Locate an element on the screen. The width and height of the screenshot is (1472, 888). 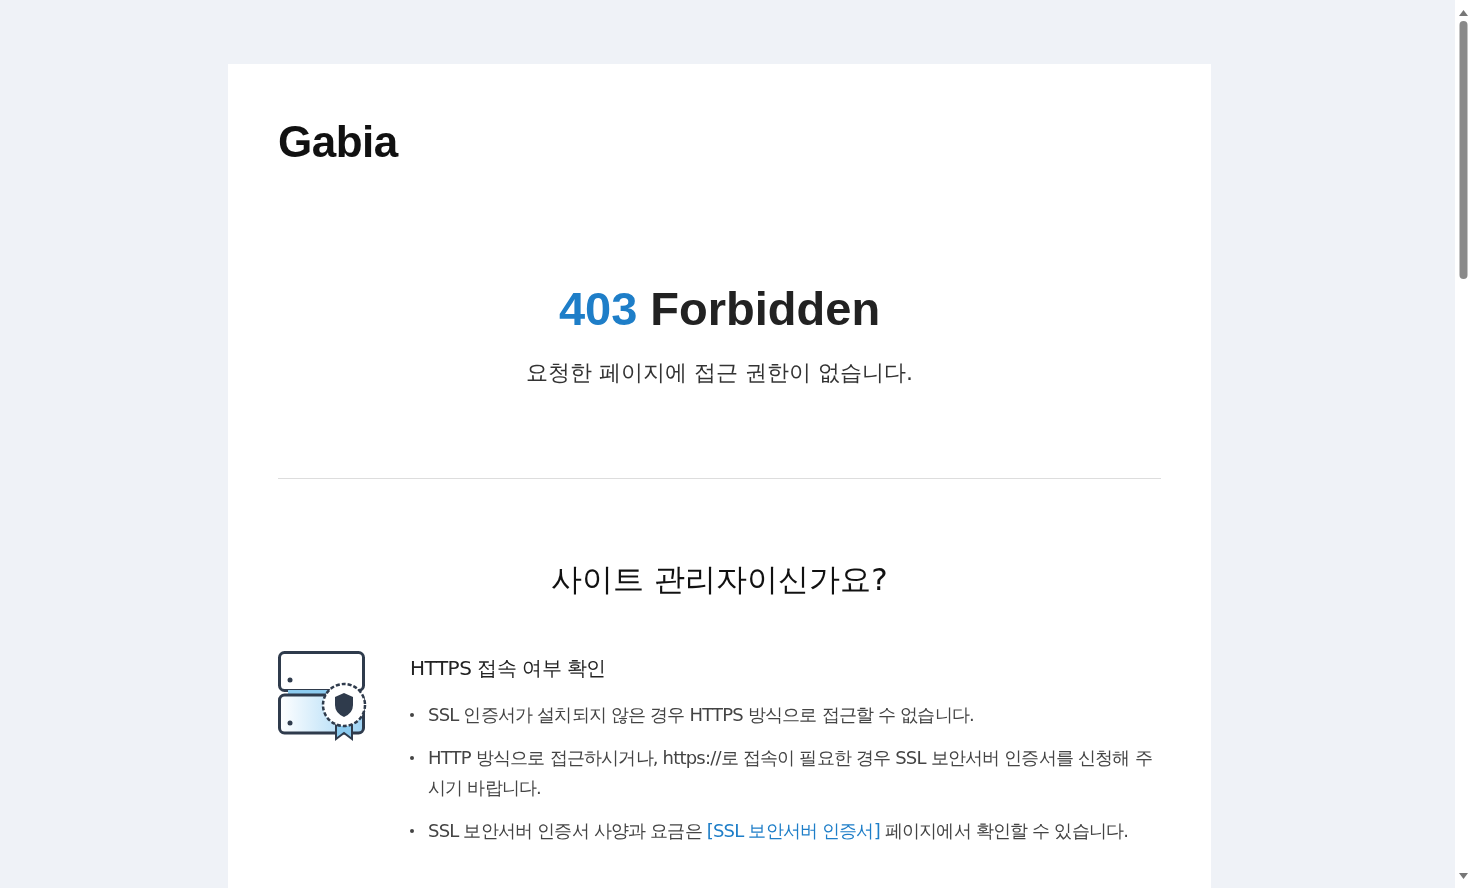
bullet-text: SSL 인증서가 설치되지 않은 경우 HTTPS 방식으로 접근할 수 없습니다. is located at coordinates (794, 715).